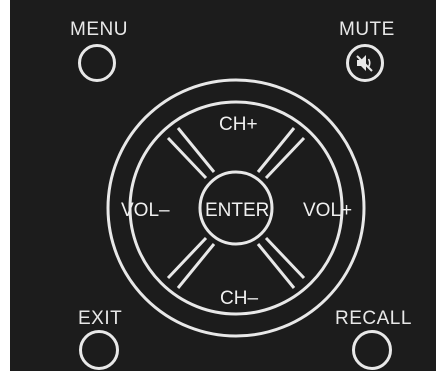 The image size is (442, 371). I want to click on exit-button, so click(99, 350).